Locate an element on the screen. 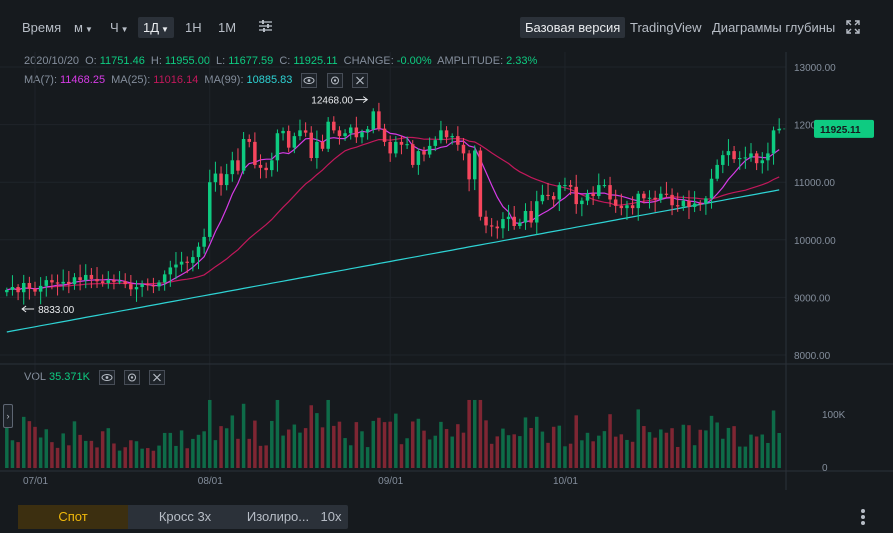  chevron-down-icon: ▼ is located at coordinates (124, 29).